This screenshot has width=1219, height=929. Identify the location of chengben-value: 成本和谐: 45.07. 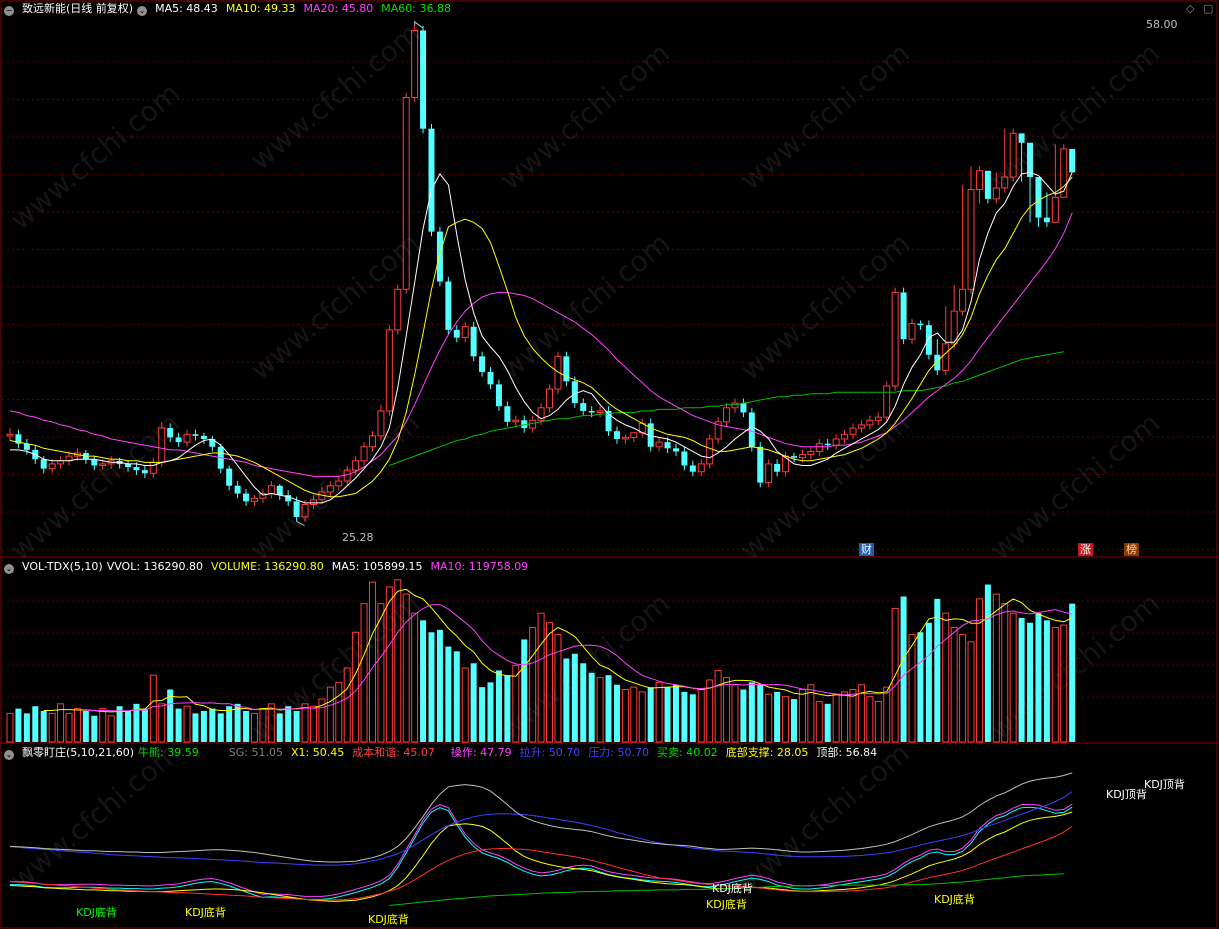
(393, 752).